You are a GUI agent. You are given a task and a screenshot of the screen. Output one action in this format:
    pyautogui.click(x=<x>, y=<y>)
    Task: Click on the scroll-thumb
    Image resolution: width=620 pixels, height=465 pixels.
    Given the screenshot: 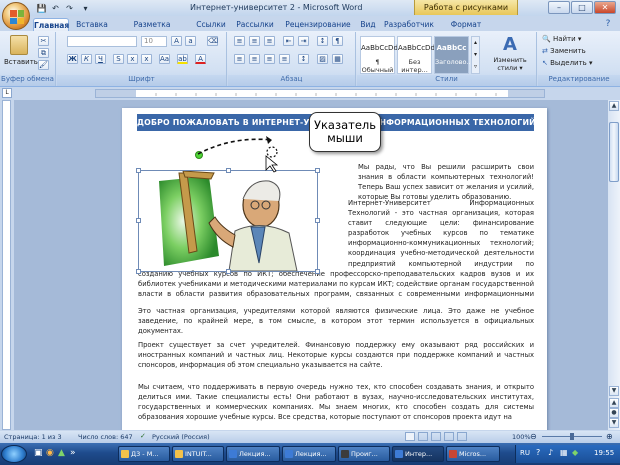 What is the action you would take?
    pyautogui.click(x=614, y=152)
    